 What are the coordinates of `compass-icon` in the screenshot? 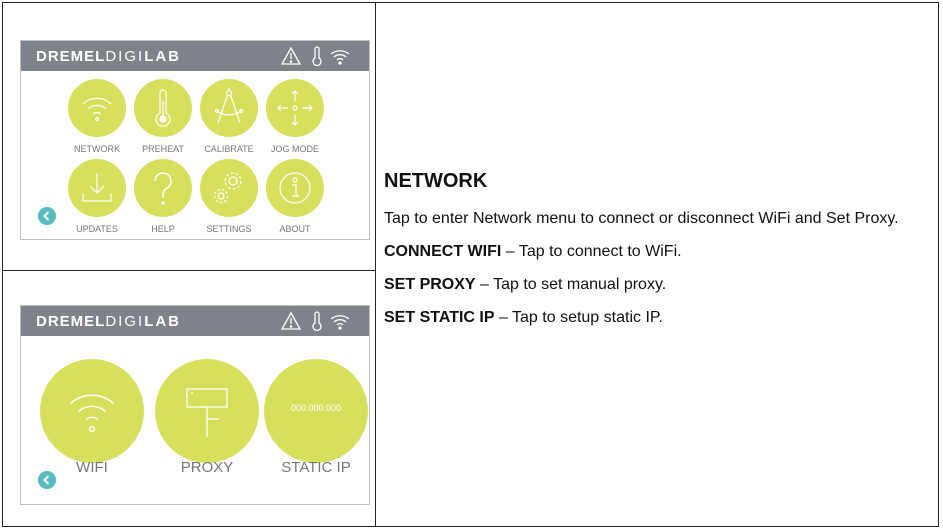 It's located at (229, 106).